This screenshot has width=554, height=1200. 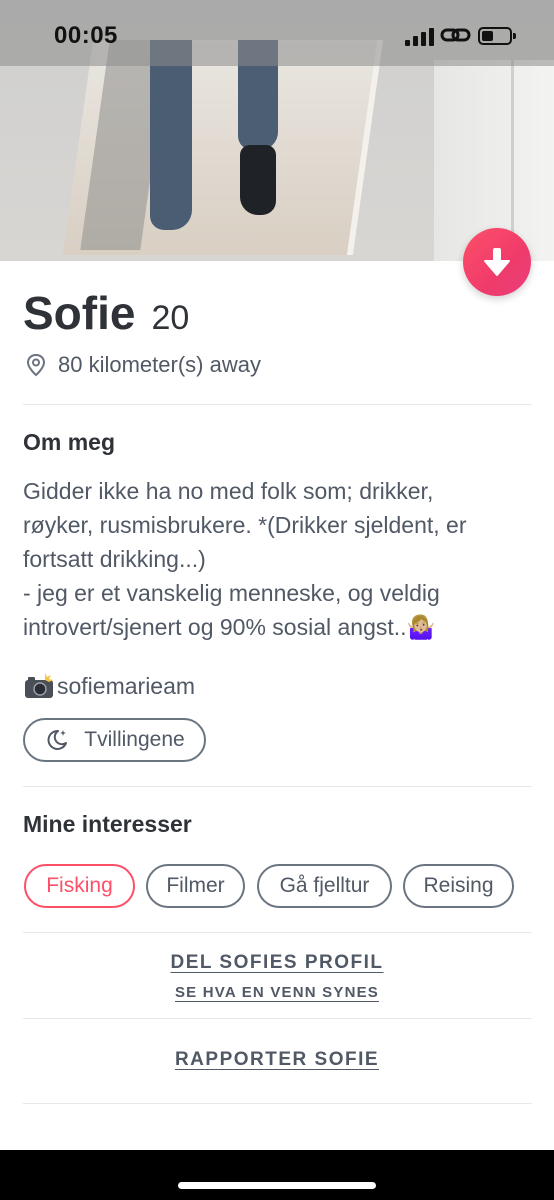 I want to click on interest-label: Reising, so click(x=458, y=885).